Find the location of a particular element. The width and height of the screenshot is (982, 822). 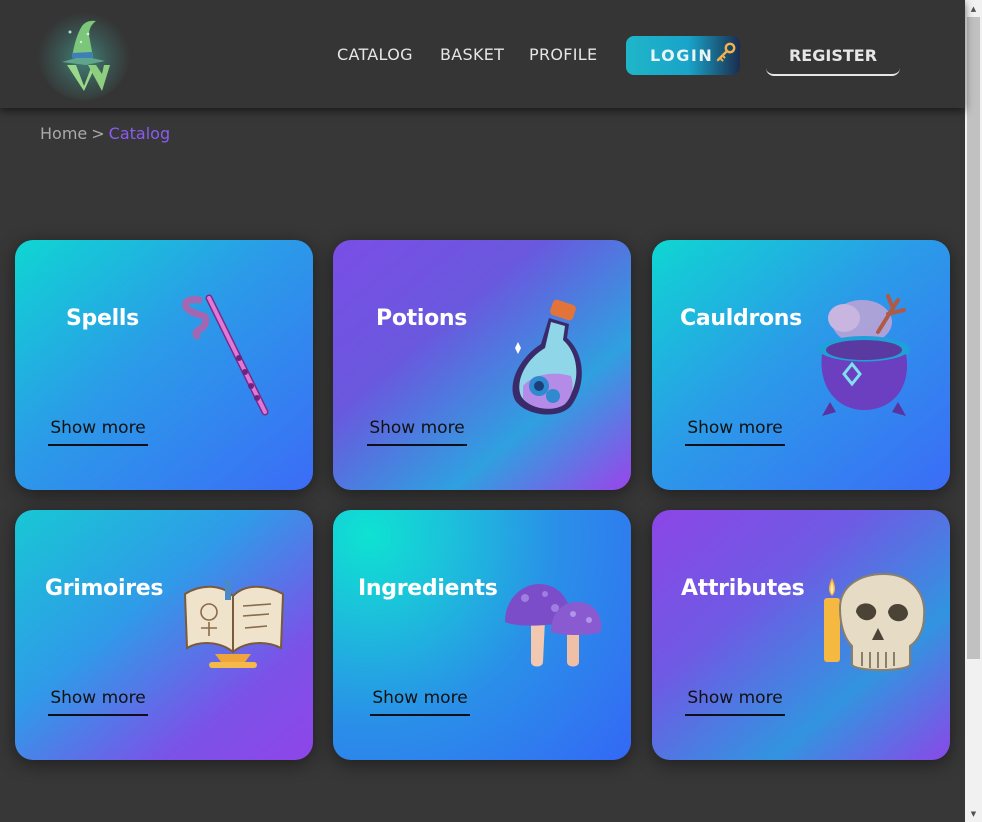

login-label: LOGIN is located at coordinates (682, 55).